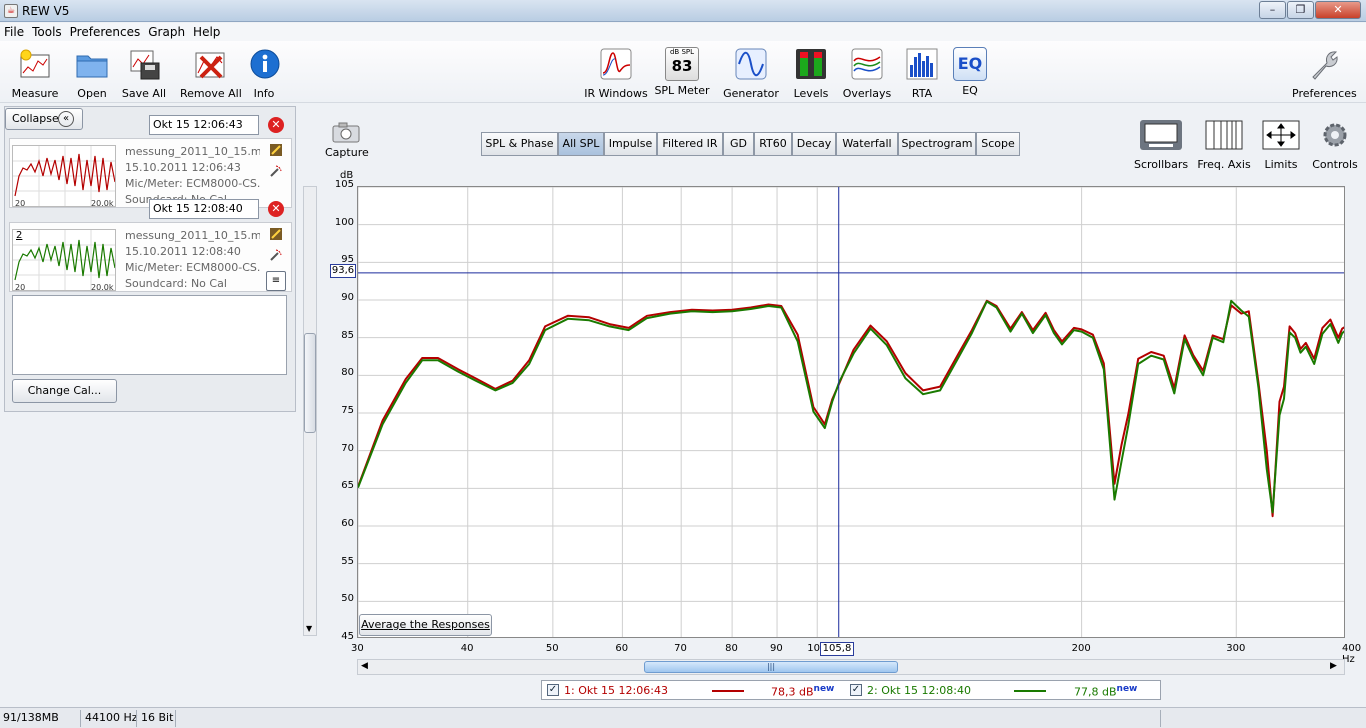  I want to click on preferences-label: Preferences, so click(1324, 93).